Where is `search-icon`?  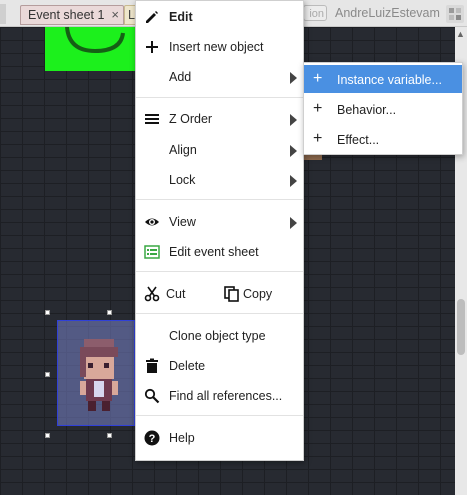 search-icon is located at coordinates (152, 396).